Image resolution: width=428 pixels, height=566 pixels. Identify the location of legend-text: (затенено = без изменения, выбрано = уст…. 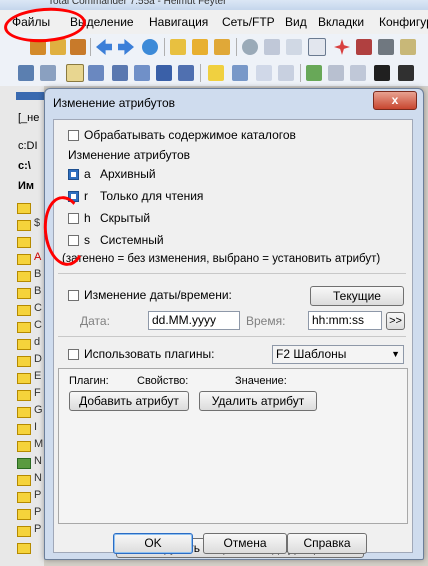
(221, 259).